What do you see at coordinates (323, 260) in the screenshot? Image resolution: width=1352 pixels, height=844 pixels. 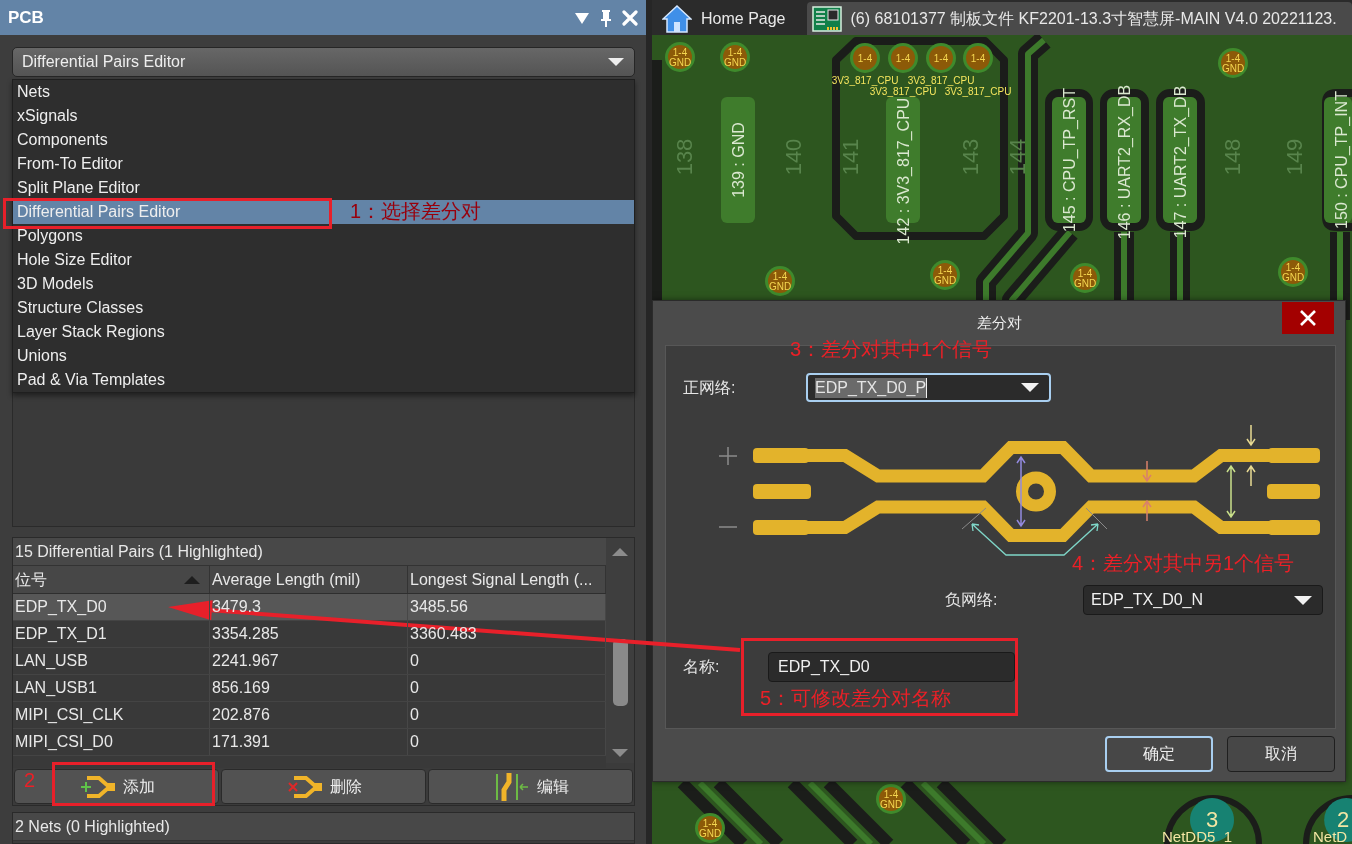 I see `menu-item: Hole Size Editor` at bounding box center [323, 260].